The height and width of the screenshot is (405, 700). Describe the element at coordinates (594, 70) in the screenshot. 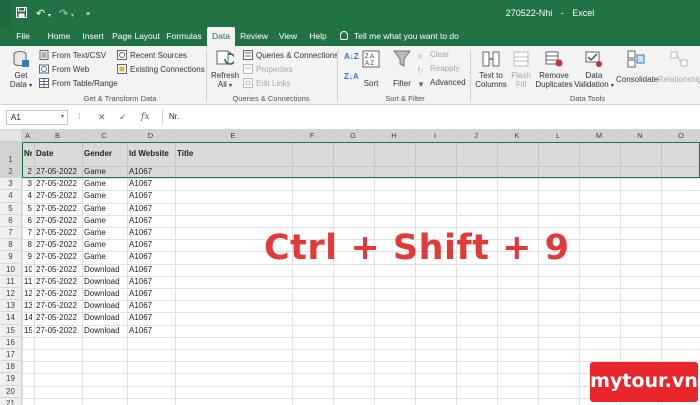

I see `data-validation-button: Data Validation ▾` at that location.